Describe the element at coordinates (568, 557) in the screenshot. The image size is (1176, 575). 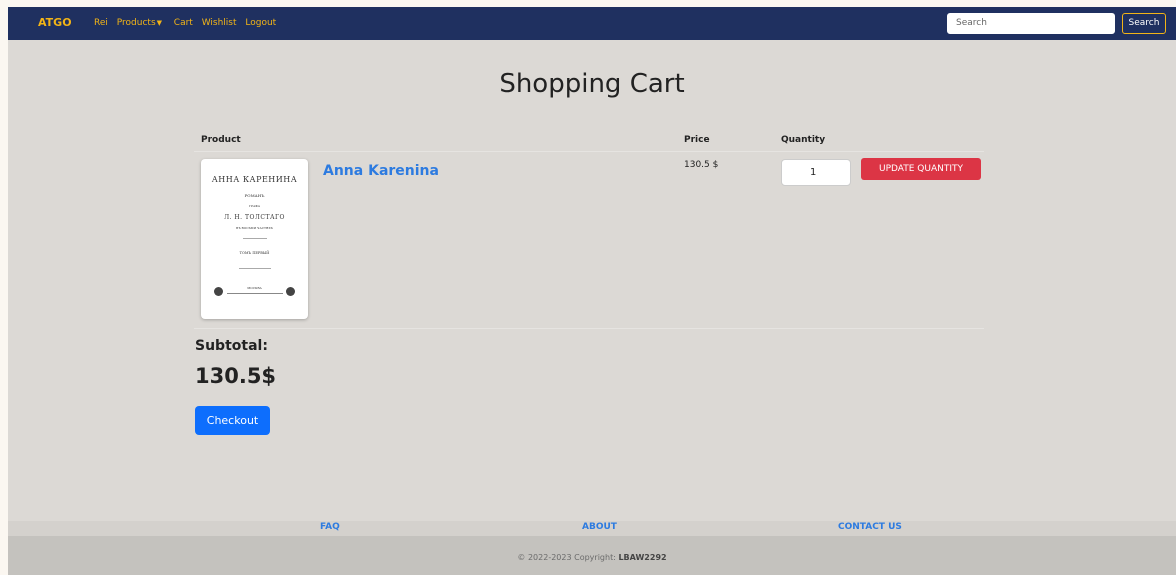
I see `copyright-prefix: © 2022-2023 Copyright:` at that location.